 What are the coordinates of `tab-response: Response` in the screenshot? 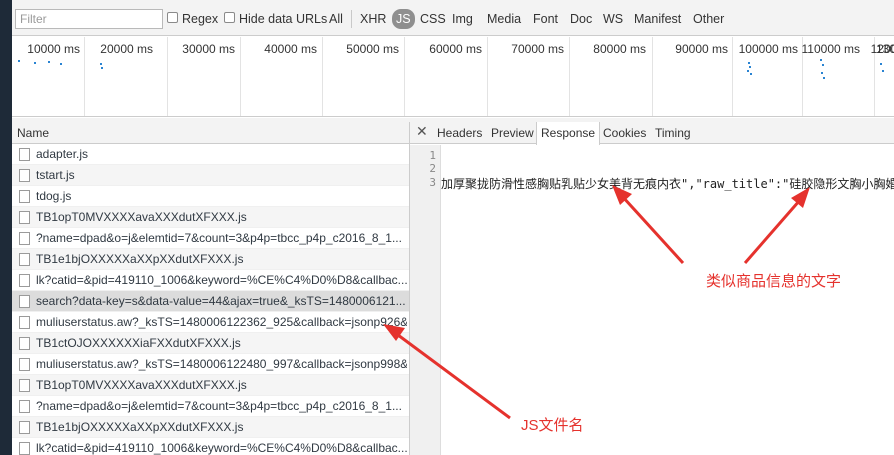 It's located at (568, 133).